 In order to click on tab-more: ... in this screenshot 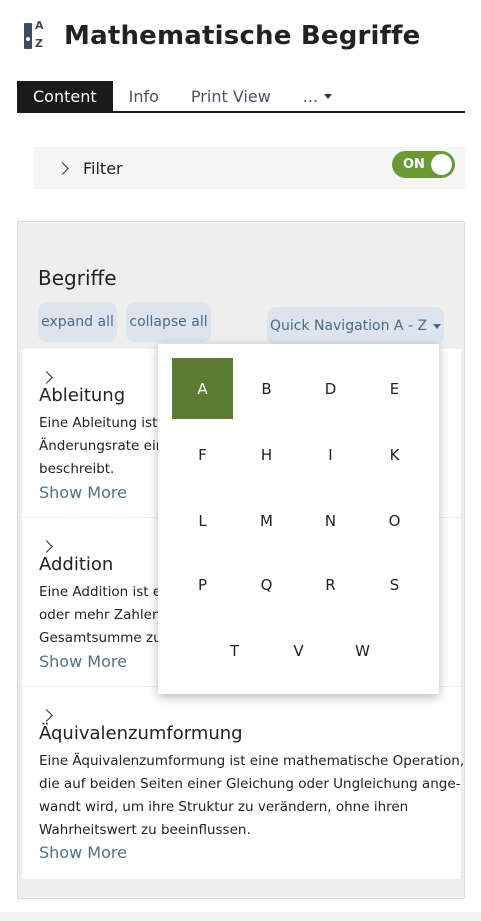, I will do `click(317, 96)`.